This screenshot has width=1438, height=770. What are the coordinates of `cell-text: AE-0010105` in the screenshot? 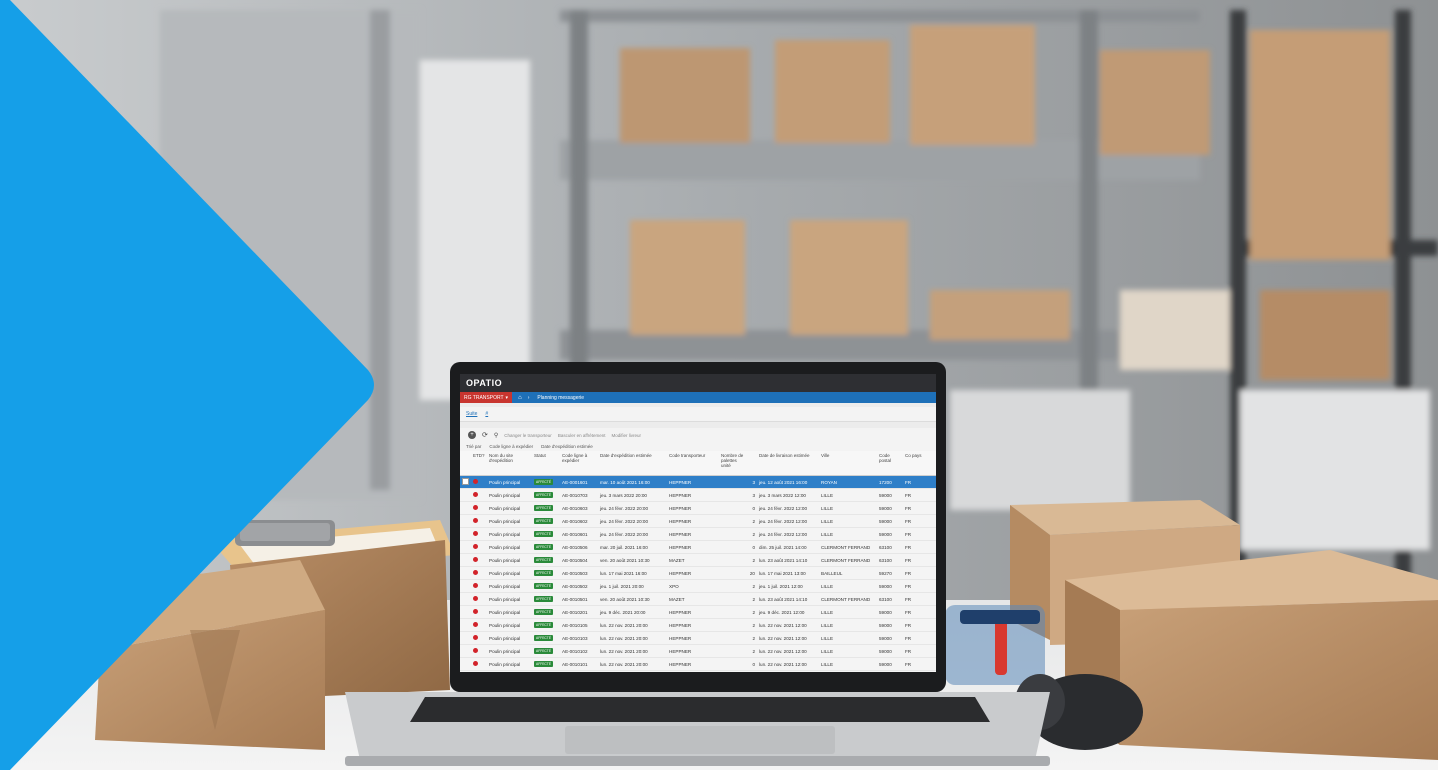 It's located at (575, 625).